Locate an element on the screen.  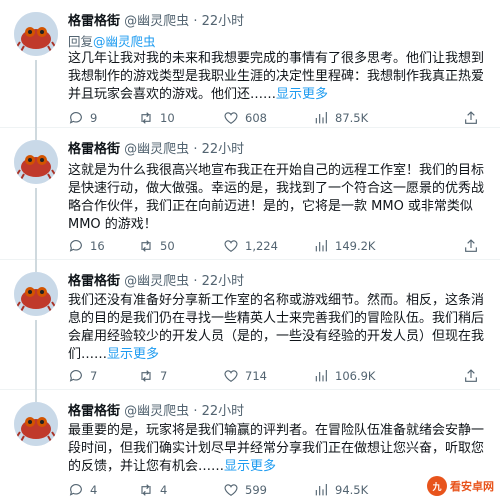
reply-button: 7 is located at coordinates (82, 376).